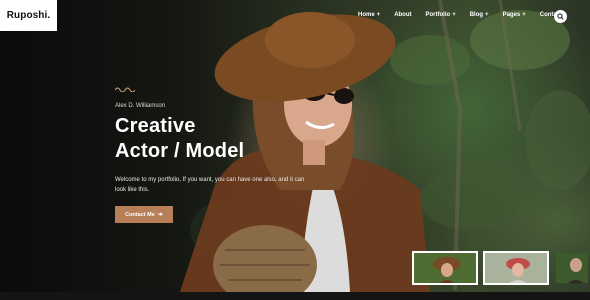 Image resolution: width=590 pixels, height=300 pixels. I want to click on squiggle-decoration, so click(125, 89).